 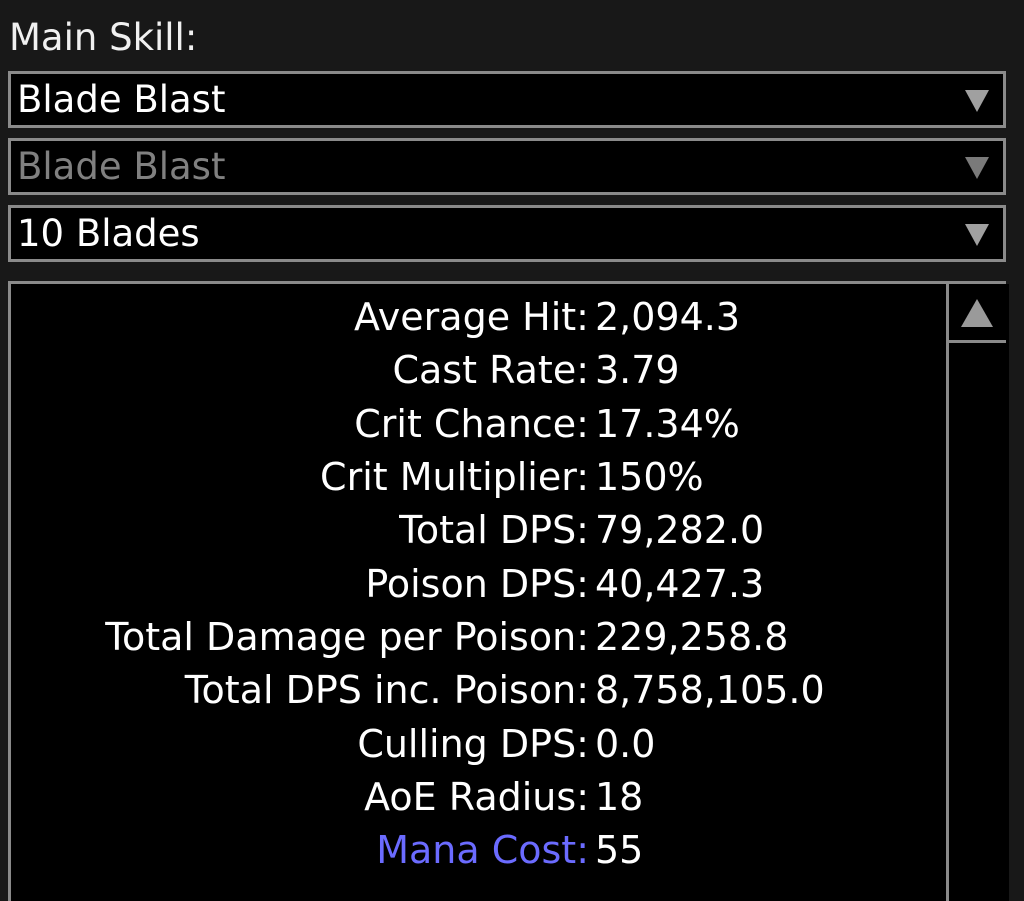 What do you see at coordinates (471, 317) in the screenshot?
I see `stat-label: Average Hit:` at bounding box center [471, 317].